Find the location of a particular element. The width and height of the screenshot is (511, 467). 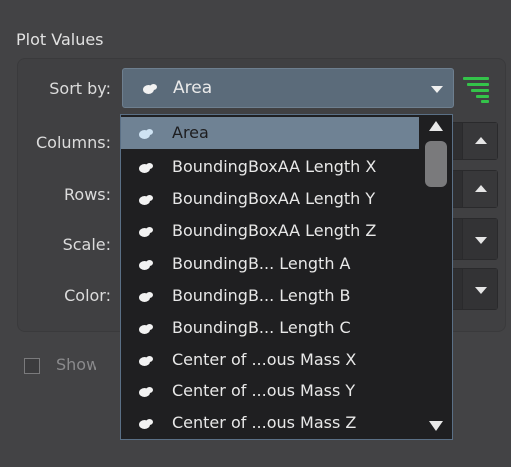

columns-spin-up is located at coordinates (479, 141).